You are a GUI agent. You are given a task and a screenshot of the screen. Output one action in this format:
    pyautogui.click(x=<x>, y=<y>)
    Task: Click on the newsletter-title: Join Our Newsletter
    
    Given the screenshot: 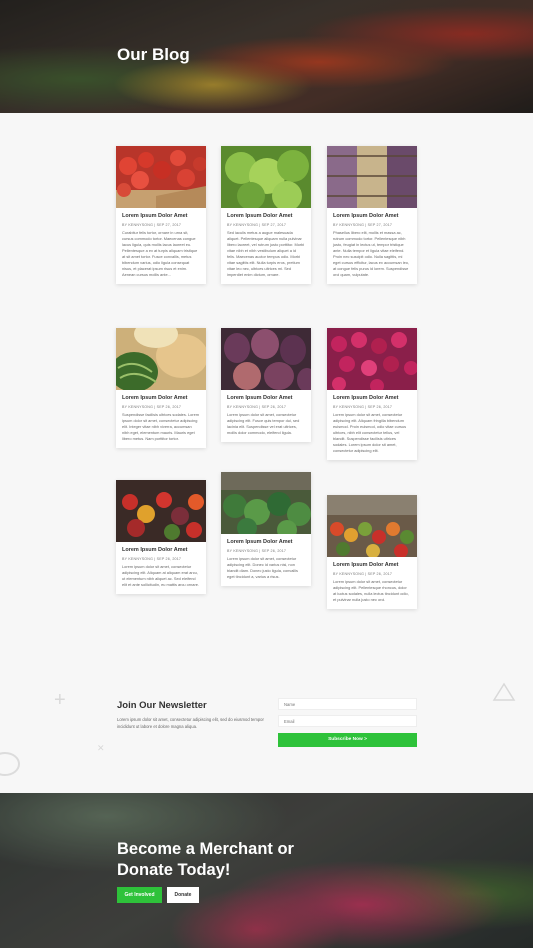 What is the action you would take?
    pyautogui.click(x=162, y=705)
    